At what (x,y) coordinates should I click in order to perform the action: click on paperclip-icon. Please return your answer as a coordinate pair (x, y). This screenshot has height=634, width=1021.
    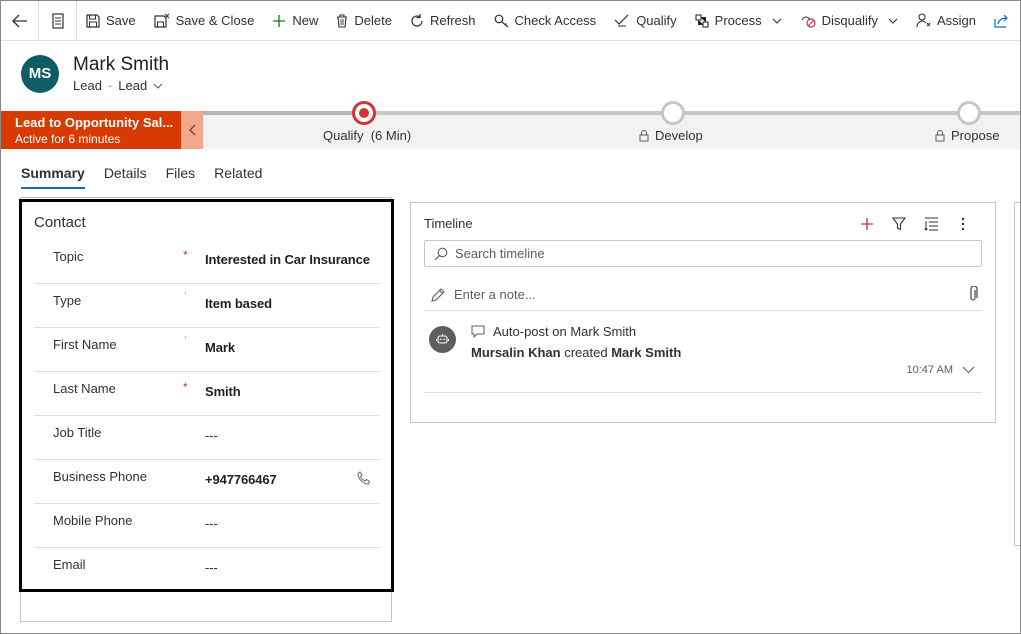
    Looking at the image, I should click on (973, 294).